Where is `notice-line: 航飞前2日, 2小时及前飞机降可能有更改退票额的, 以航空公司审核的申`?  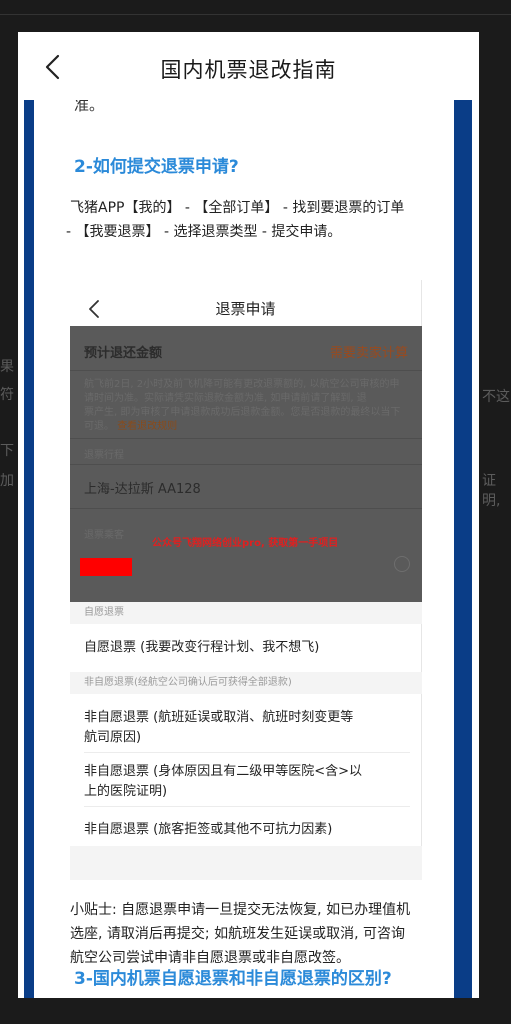
notice-line: 航飞前2日, 2小时及前飞机降可能有更改退票额的, 以航空公司审核的申 is located at coordinates (242, 384).